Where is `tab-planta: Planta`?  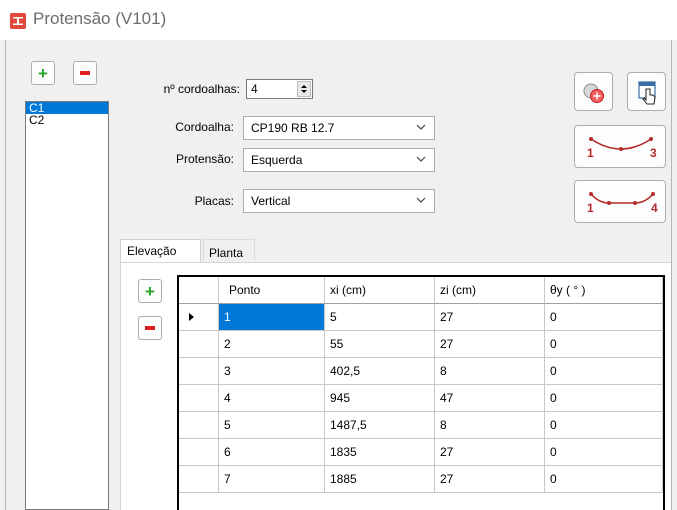
tab-planta: Planta is located at coordinates (229, 250).